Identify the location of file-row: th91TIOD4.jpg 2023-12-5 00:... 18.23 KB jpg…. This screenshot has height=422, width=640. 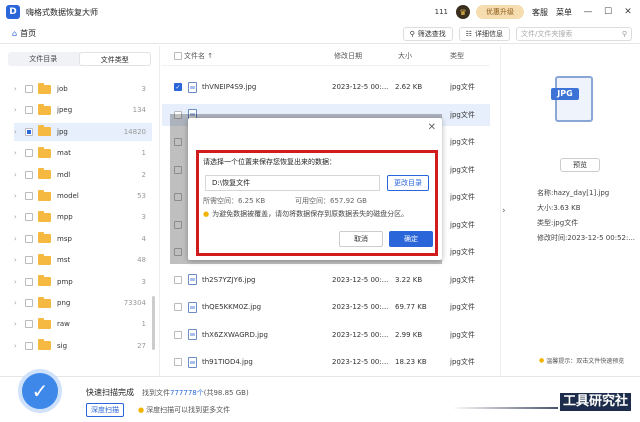
(326, 362).